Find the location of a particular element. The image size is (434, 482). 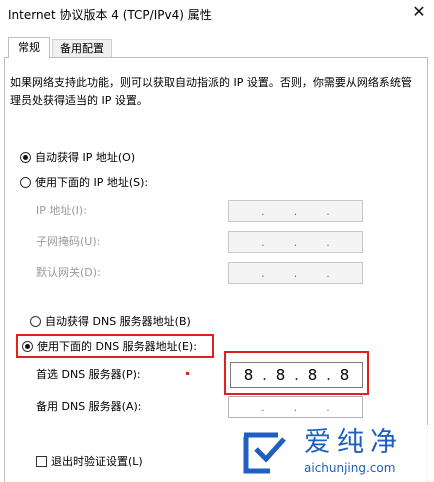

close-icon: ✕ is located at coordinates (419, 12).